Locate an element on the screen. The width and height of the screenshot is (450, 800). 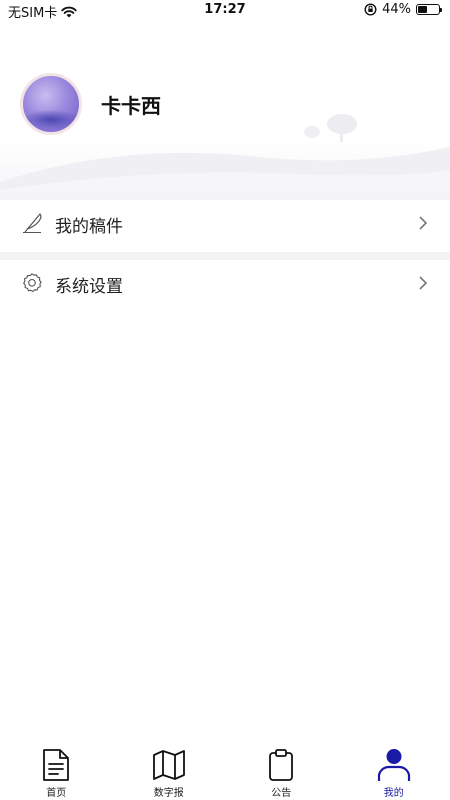
tab-announcements: 公告 is located at coordinates (281, 770).